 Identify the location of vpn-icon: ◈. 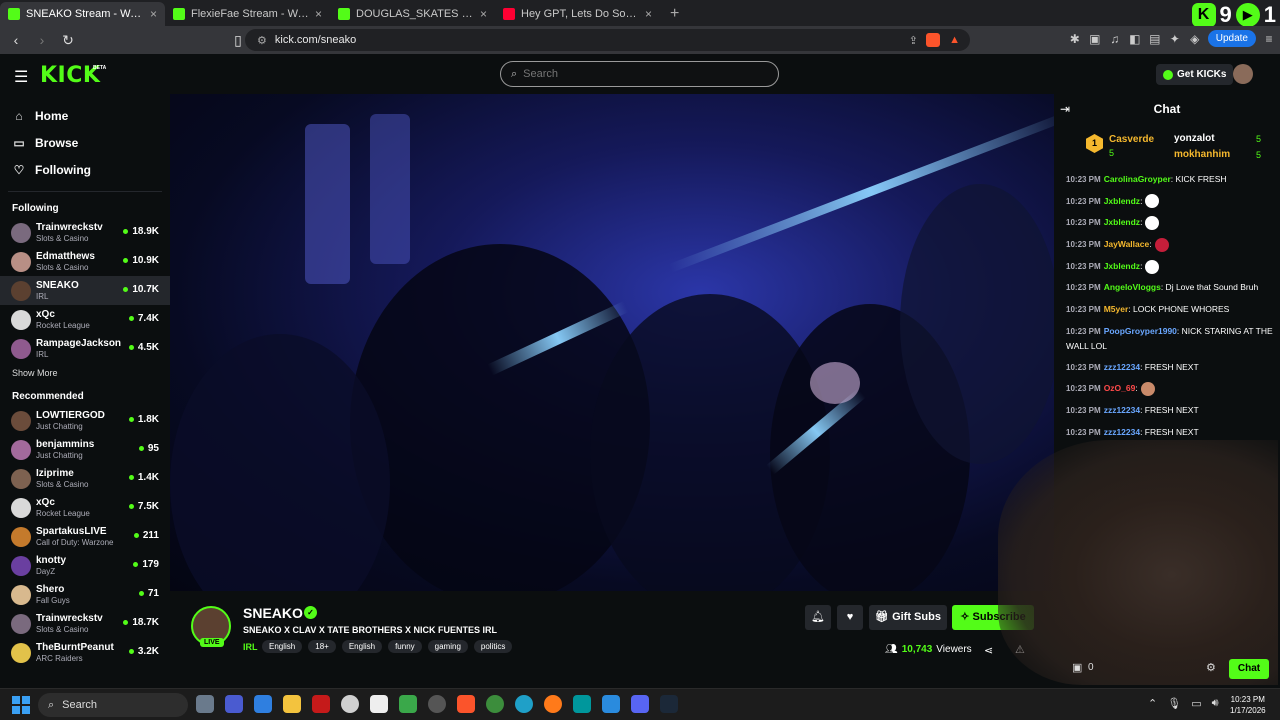
(1195, 39).